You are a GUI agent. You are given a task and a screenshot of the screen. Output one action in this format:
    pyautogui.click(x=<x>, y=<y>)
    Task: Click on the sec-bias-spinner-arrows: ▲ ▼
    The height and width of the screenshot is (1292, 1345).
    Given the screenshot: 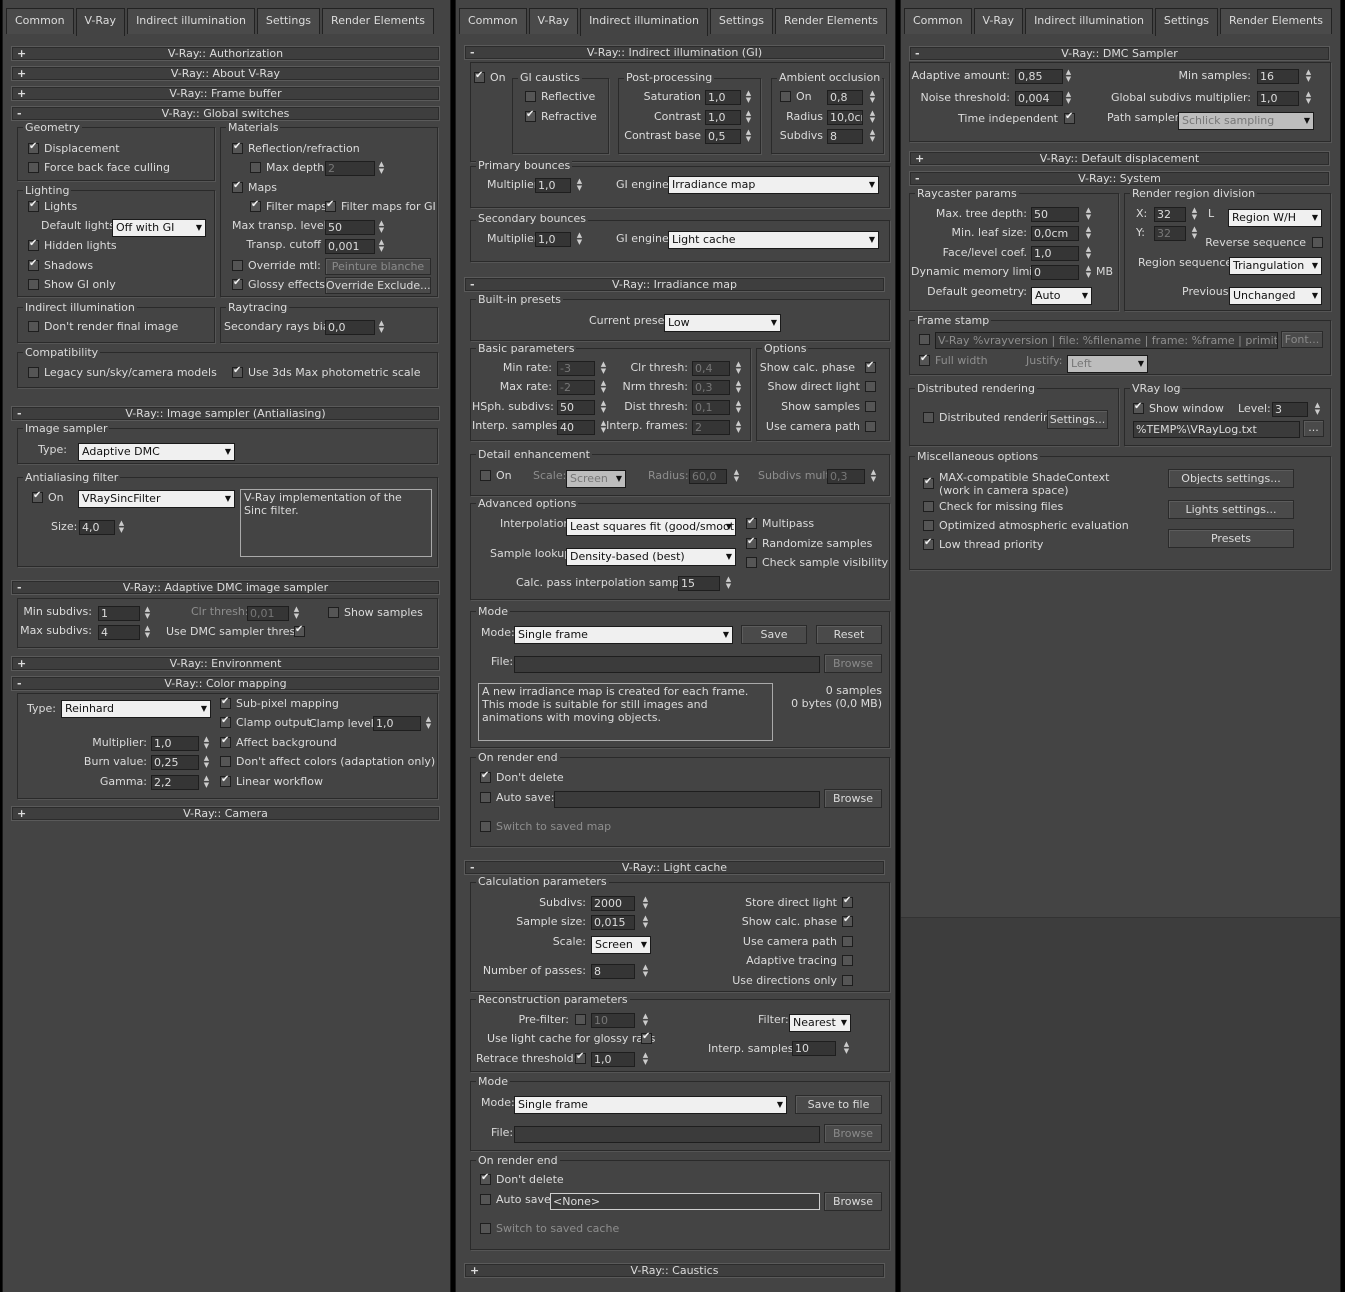 What is the action you would take?
    pyautogui.click(x=381, y=327)
    